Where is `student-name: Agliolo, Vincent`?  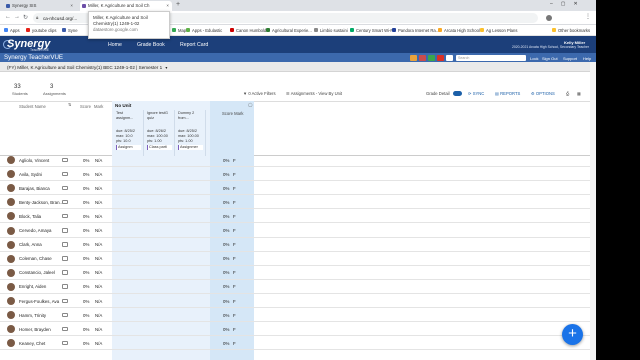 student-name: Agliolo, Vincent is located at coordinates (34, 160).